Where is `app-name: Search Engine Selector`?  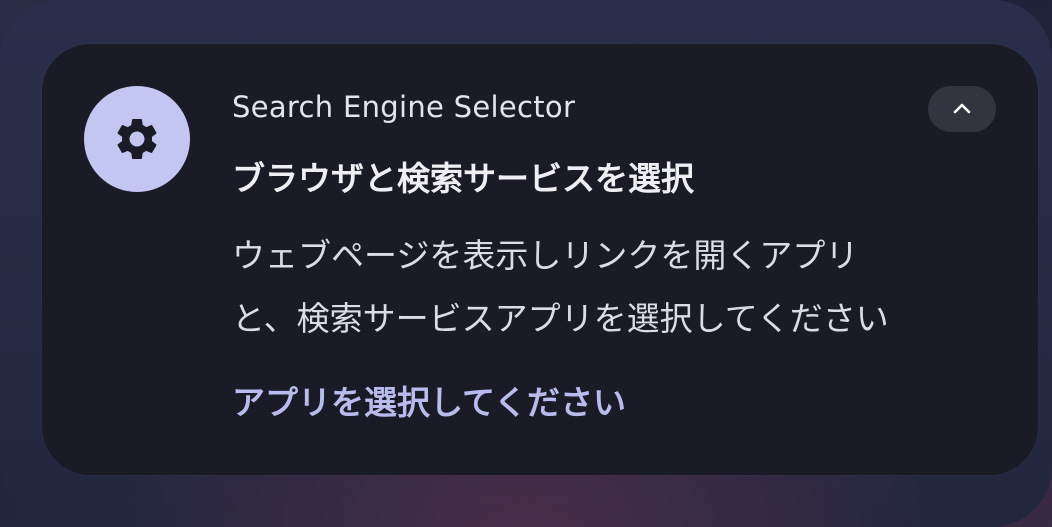 app-name: Search Engine Selector is located at coordinates (404, 107).